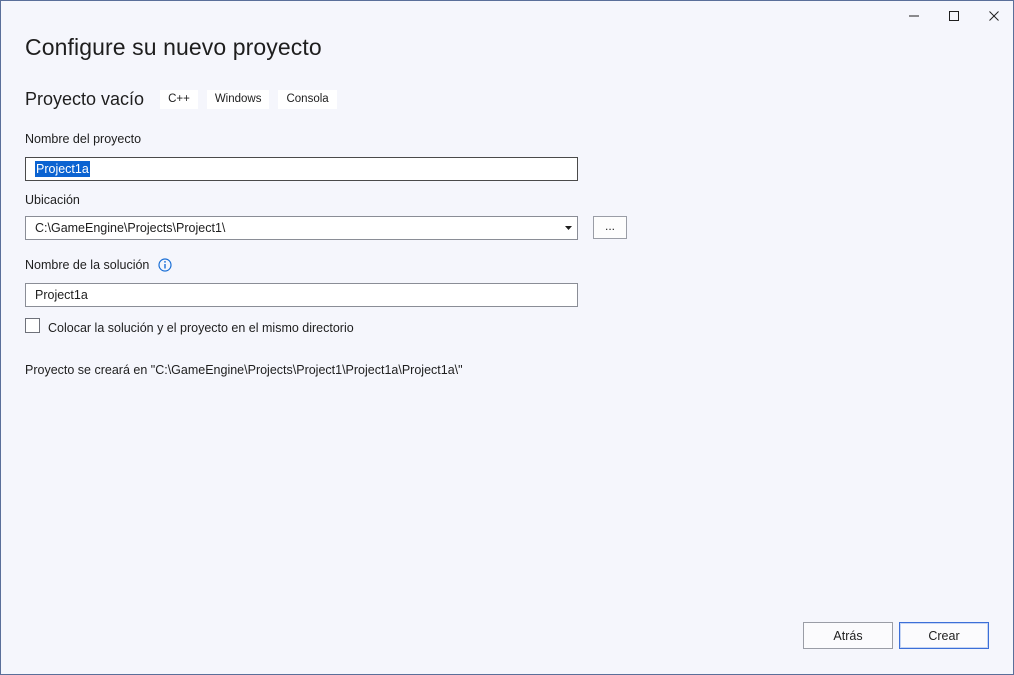 This screenshot has height=675, width=1014. Describe the element at coordinates (83, 139) in the screenshot. I see `project-name-label: Nombre del proyecto` at that location.